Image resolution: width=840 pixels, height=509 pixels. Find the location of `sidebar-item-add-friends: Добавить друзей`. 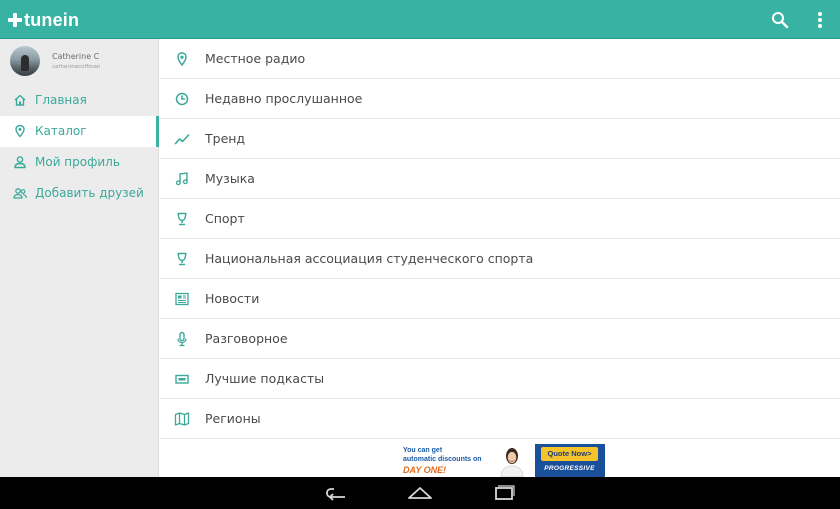

sidebar-item-add-friends: Добавить друзей is located at coordinates (79, 193).